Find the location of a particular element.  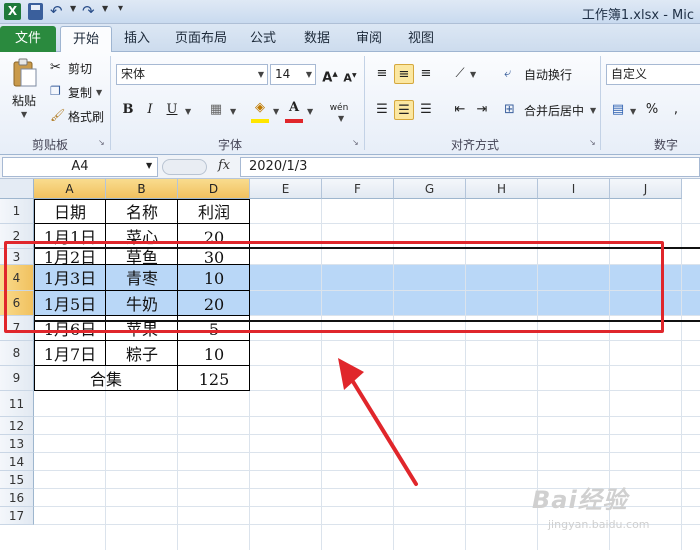

ribbon-tabs: 文件 开始 插入 页面布局 公式 数据 审阅 视图 is located at coordinates (350, 38).